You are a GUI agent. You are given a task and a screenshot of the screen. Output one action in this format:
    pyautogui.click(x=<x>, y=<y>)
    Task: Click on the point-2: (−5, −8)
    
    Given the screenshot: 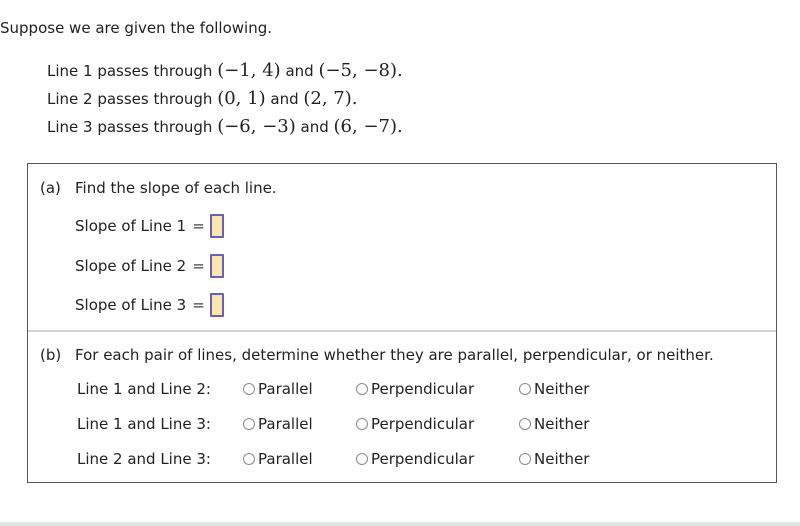 What is the action you would take?
    pyautogui.click(x=358, y=70)
    